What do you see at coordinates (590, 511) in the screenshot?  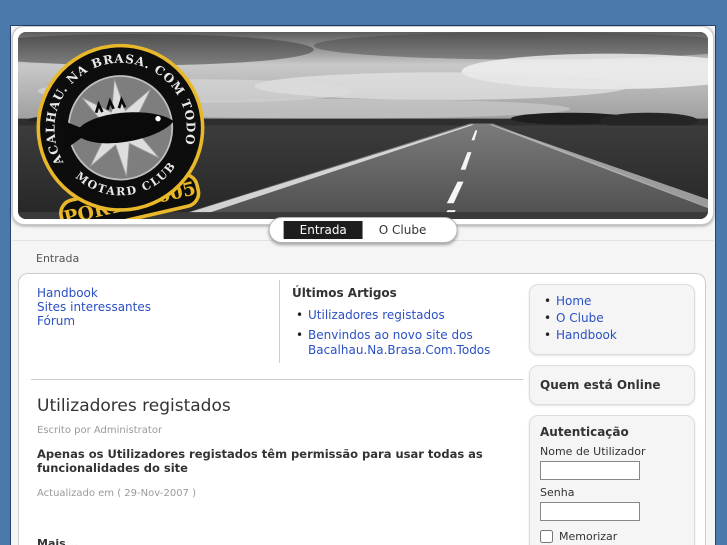 I see `password-input` at bounding box center [590, 511].